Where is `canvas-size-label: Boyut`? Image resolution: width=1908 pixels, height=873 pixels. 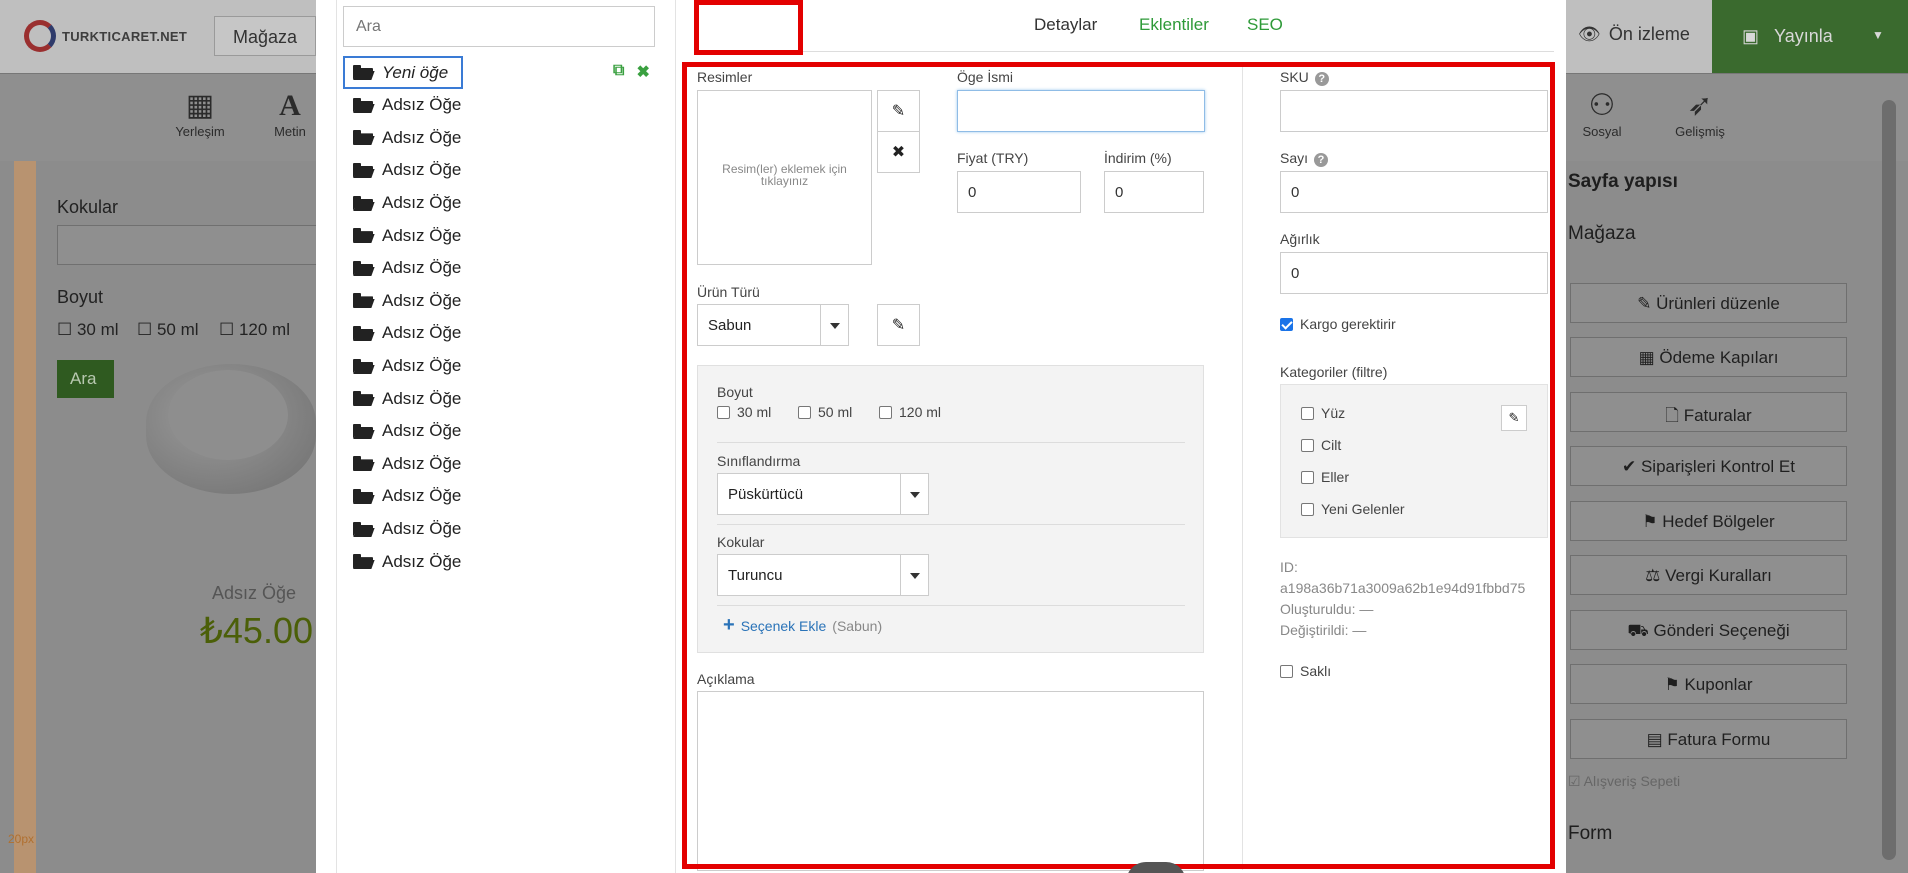 canvas-size-label: Boyut is located at coordinates (80, 297).